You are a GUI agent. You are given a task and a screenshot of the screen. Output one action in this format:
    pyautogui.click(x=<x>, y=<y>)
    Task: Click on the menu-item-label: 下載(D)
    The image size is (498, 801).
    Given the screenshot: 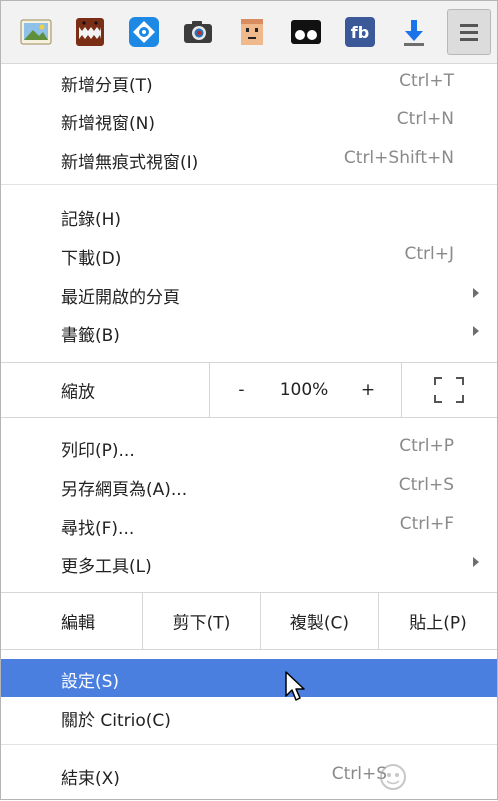 What is the action you would take?
    pyautogui.click(x=91, y=259)
    